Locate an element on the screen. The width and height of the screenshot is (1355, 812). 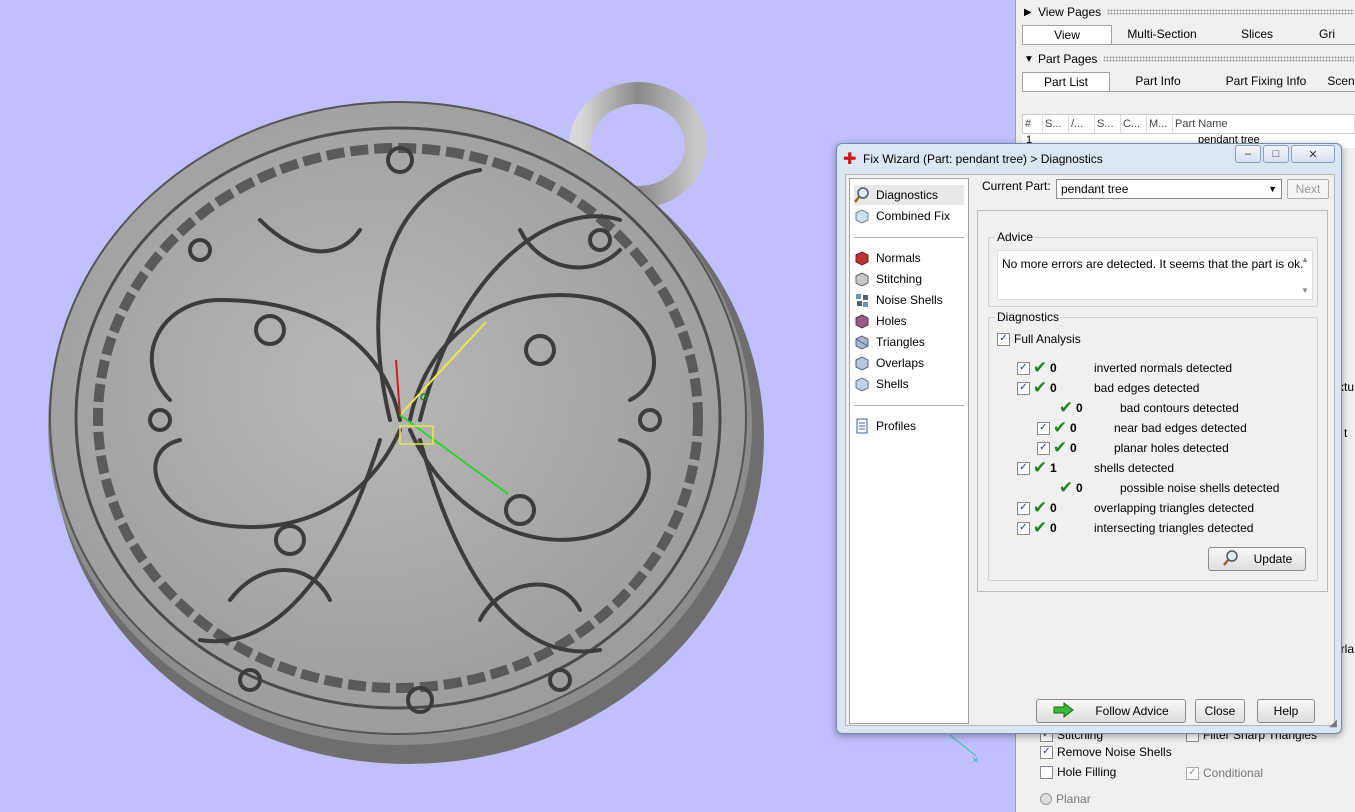
full-analysis-option: ✓ Full Analysis is located at coordinates (1039, 339).